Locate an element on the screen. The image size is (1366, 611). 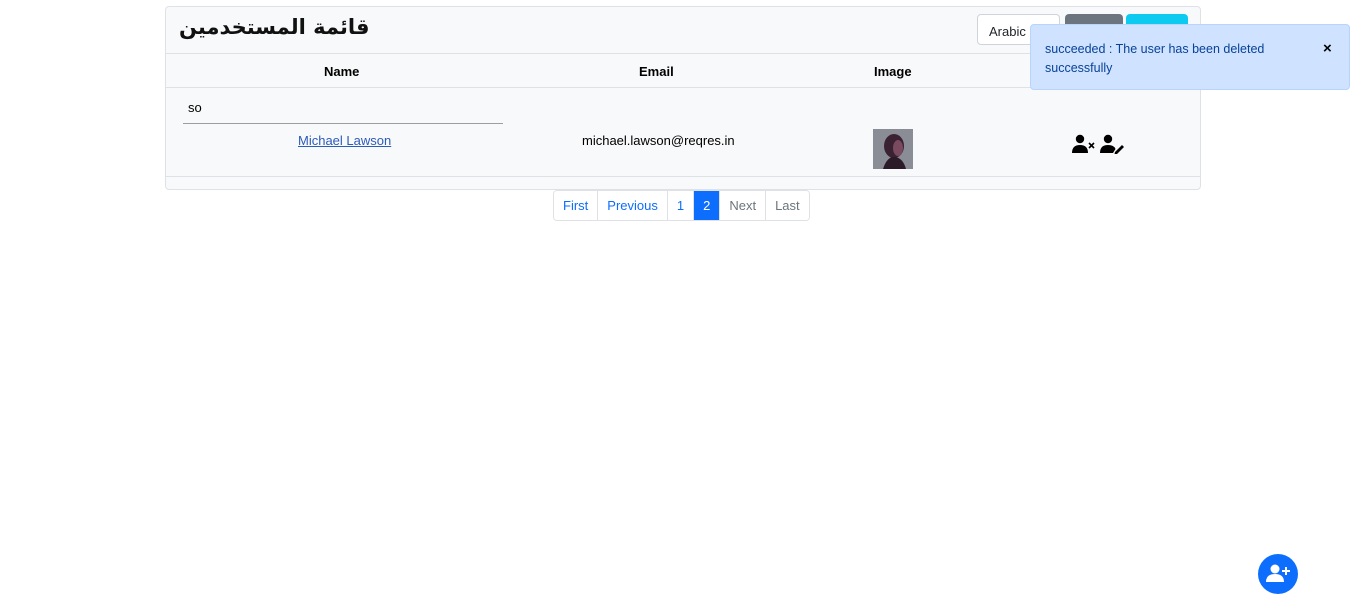
page-first: First is located at coordinates (576, 205).